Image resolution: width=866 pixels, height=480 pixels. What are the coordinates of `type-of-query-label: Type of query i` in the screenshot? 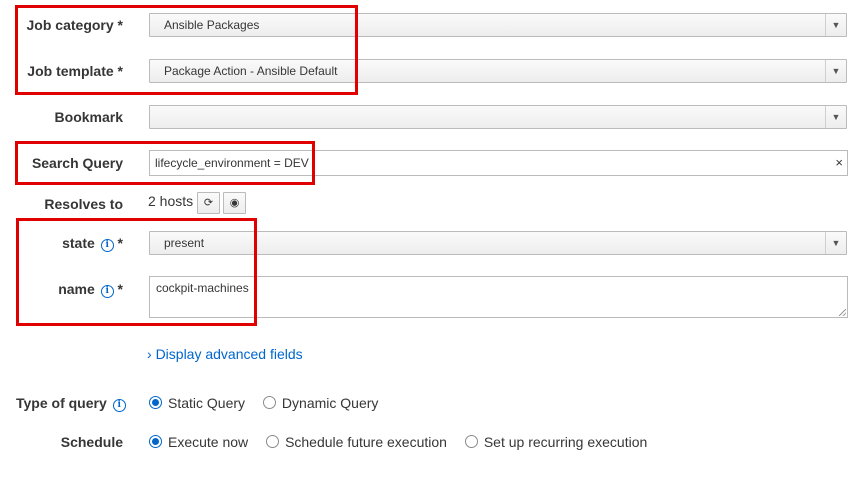 It's located at (71, 403).